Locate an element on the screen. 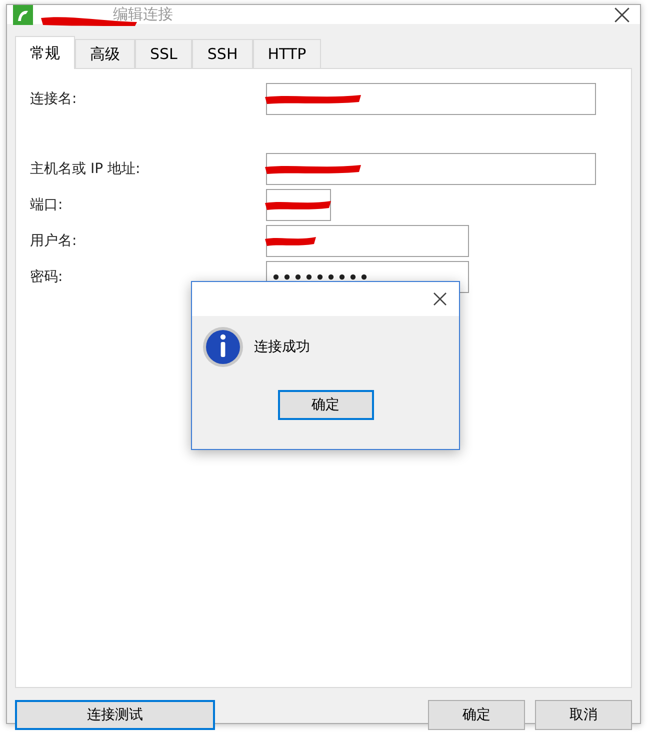 Image resolution: width=655 pixels, height=733 pixels. tab: SSL is located at coordinates (163, 53).